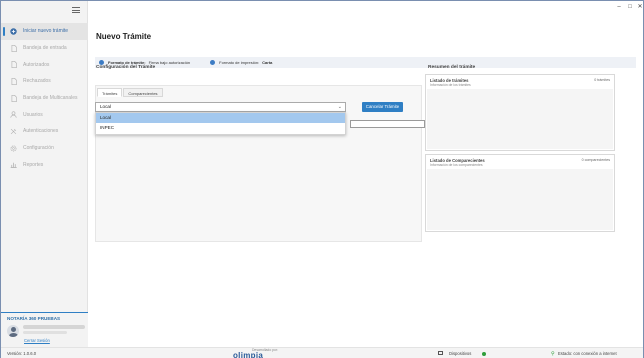 Image resolution: width=644 pixels, height=358 pixels. What do you see at coordinates (124, 36) in the screenshot?
I see `page-title: Nuevo Trámite` at bounding box center [124, 36].